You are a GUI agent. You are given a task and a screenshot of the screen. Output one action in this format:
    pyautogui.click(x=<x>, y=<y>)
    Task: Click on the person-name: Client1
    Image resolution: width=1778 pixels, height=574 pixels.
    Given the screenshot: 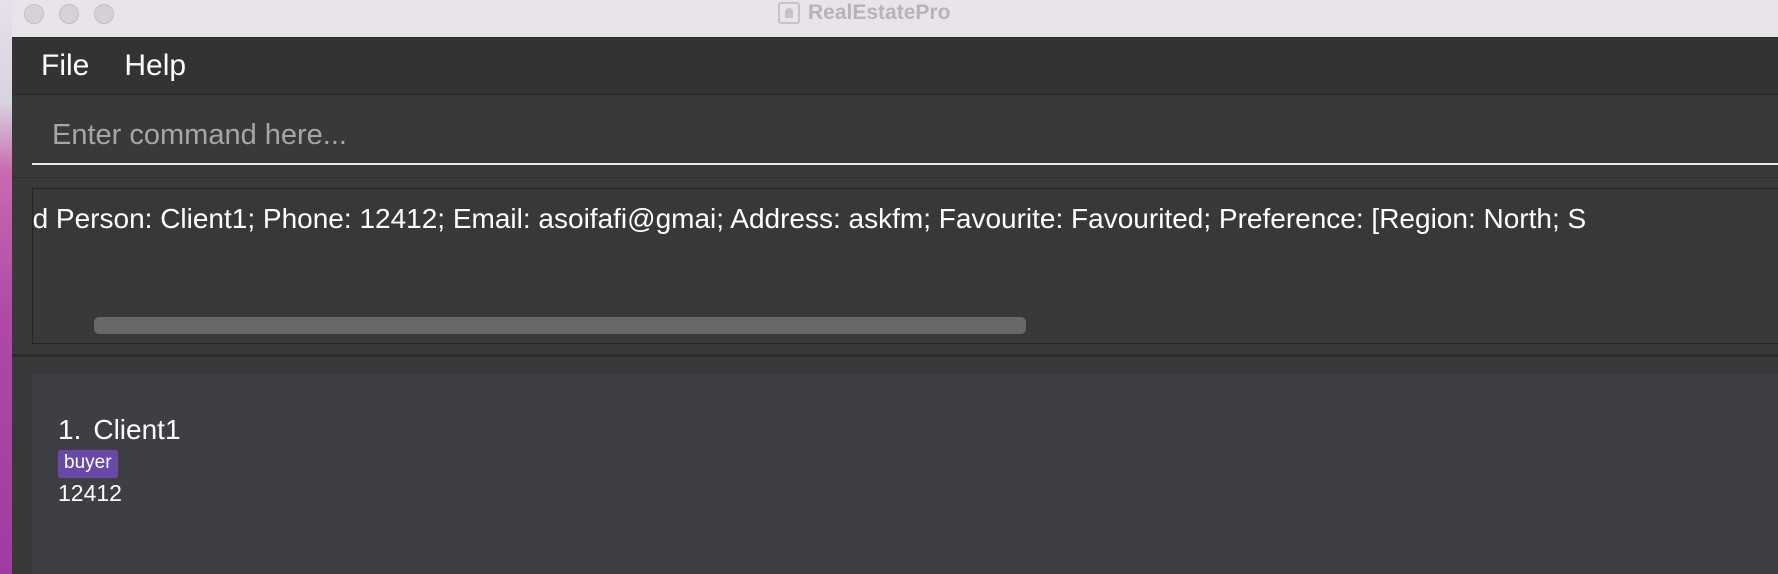 What is the action you would take?
    pyautogui.click(x=137, y=429)
    